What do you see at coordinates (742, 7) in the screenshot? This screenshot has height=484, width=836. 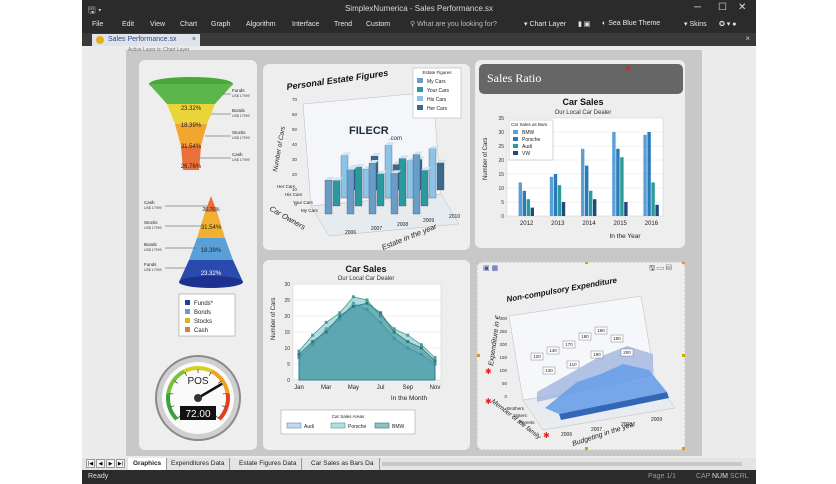 I see `close-icon: ✕` at bounding box center [742, 7].